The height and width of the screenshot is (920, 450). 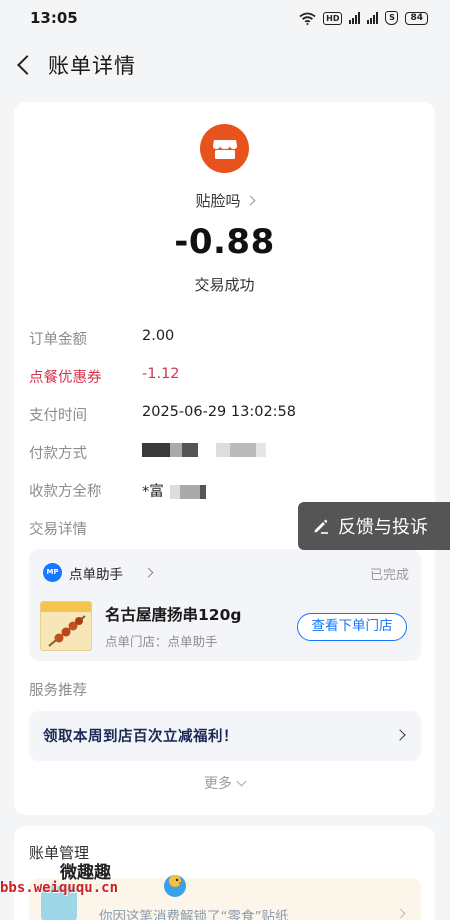 I want to click on services-label: 服务推荐, so click(x=58, y=691).